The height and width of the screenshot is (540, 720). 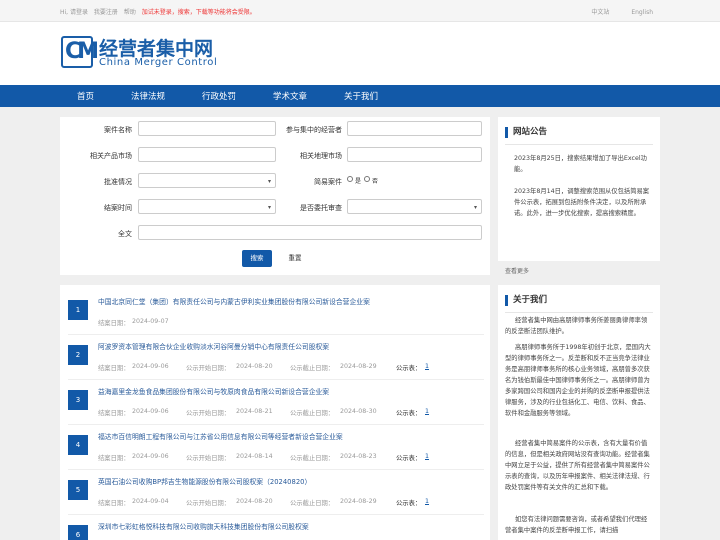 I want to click on result-title-link: 益海嘉里金龙鱼食品集团股份有限公司与牧原肉食品有限公司新设合营企业案, so click(x=213, y=391).